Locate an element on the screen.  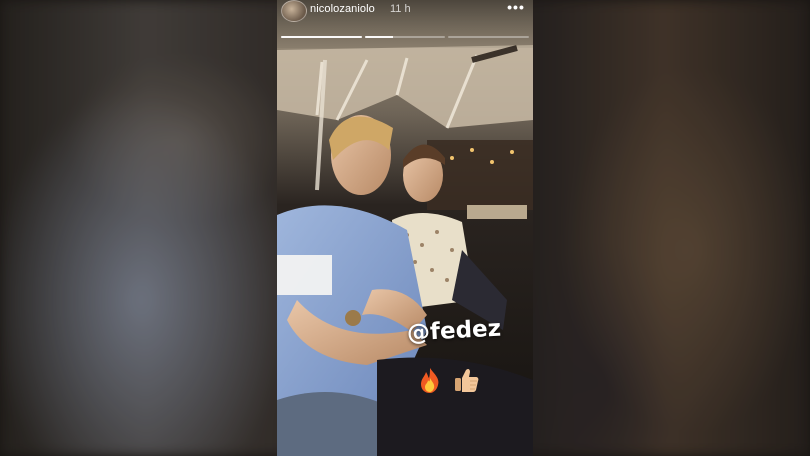
more-options-icon: ••• is located at coordinates (516, 8).